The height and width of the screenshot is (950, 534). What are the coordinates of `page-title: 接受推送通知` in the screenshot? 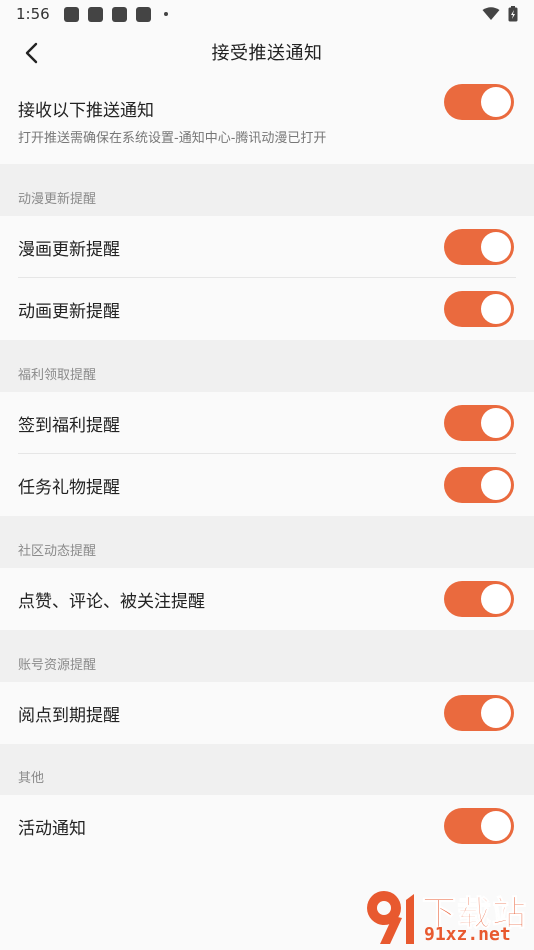 It's located at (267, 53).